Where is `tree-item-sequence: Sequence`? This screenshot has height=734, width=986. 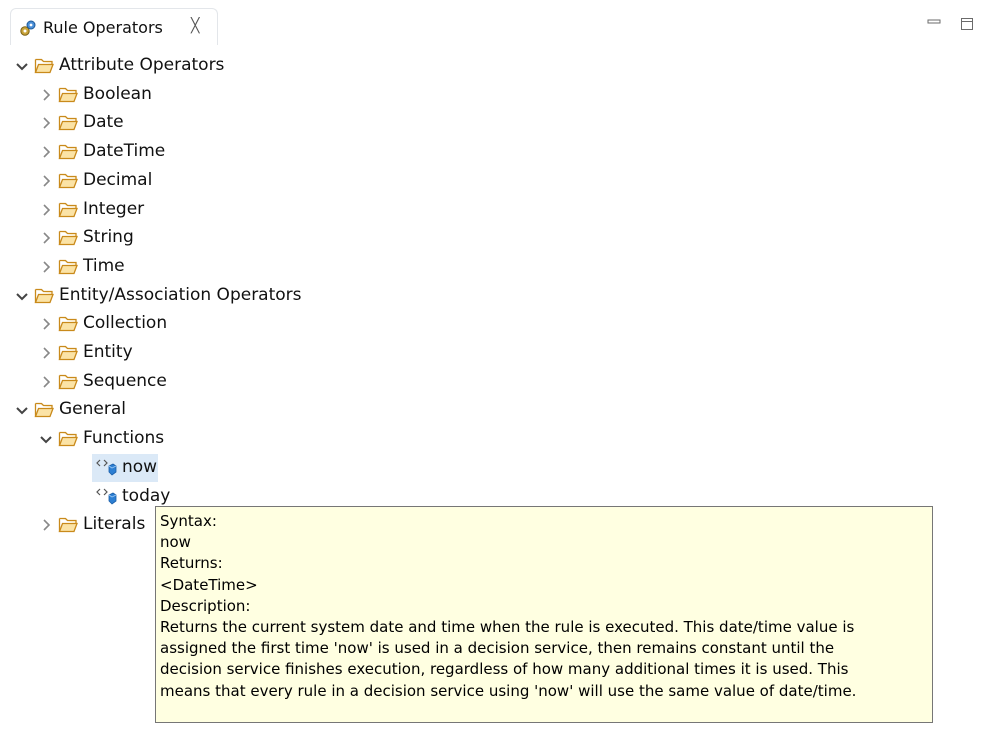
tree-item-sequence: Sequence is located at coordinates (246, 382).